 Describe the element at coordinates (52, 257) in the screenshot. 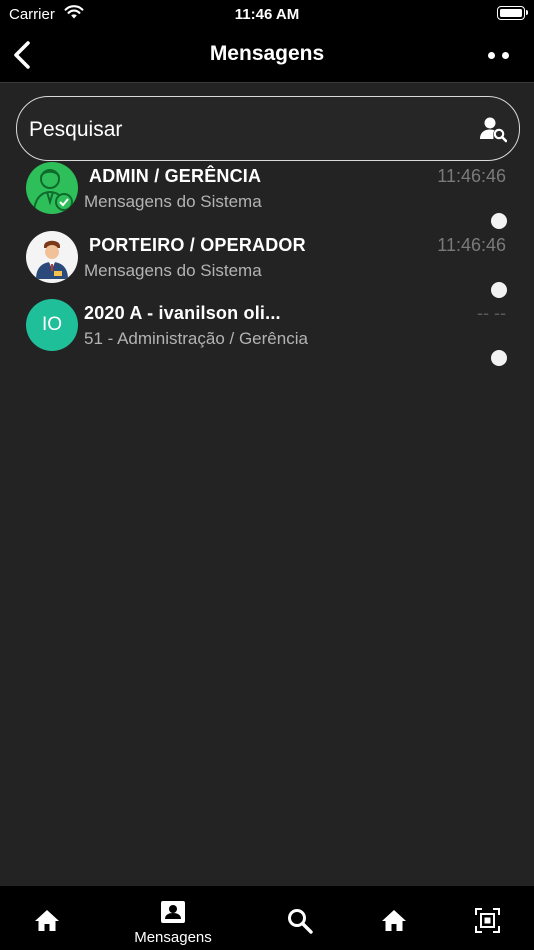

I see `porter-avatar` at that location.